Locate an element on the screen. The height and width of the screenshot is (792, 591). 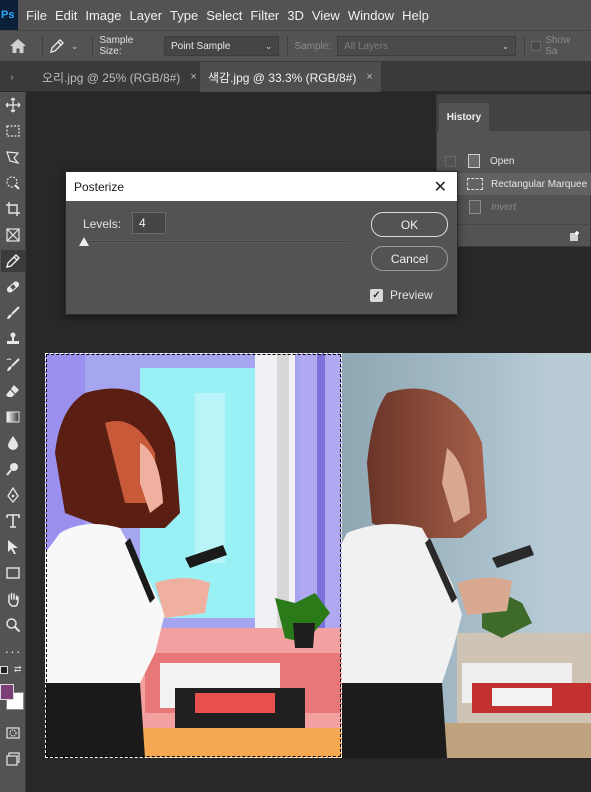
foreground-color-swatch is located at coordinates (7, 692).